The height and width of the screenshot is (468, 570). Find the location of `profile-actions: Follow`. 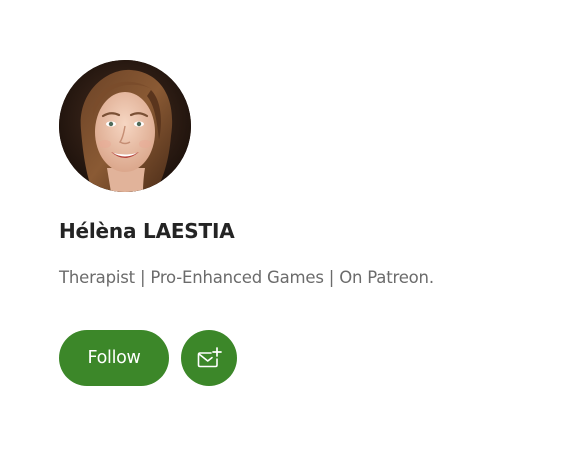

profile-actions: Follow is located at coordinates (148, 358).